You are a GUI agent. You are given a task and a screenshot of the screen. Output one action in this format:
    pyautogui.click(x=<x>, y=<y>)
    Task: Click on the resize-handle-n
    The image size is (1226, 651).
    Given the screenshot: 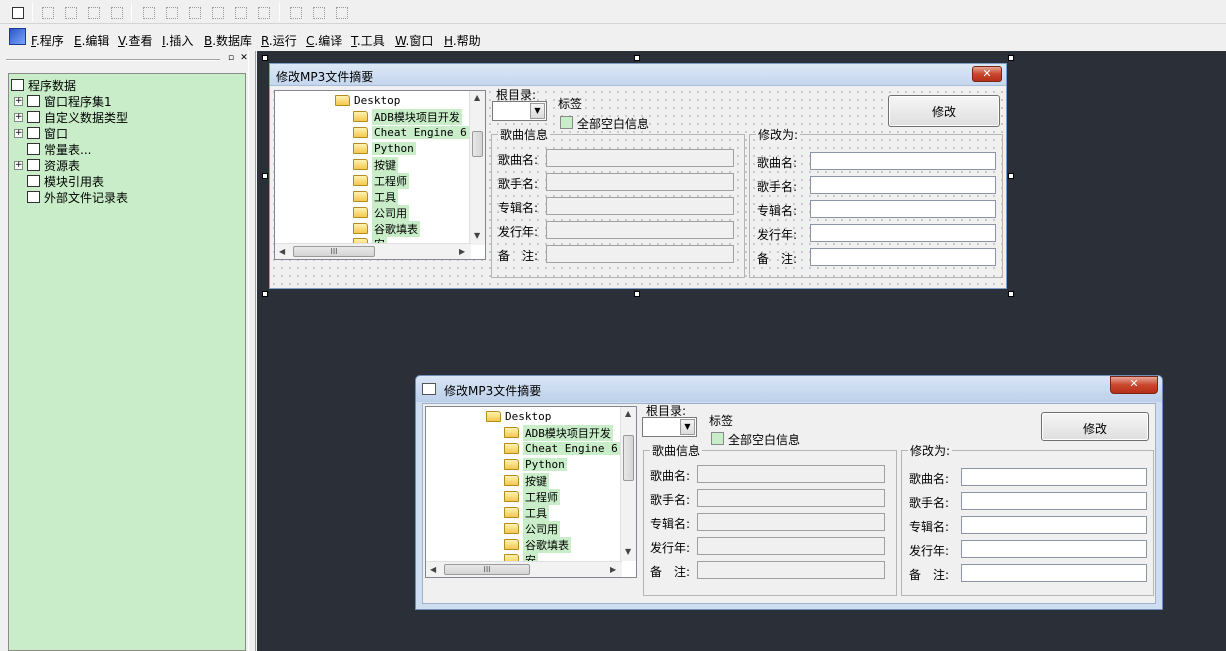 What is the action you would take?
    pyautogui.click(x=637, y=58)
    